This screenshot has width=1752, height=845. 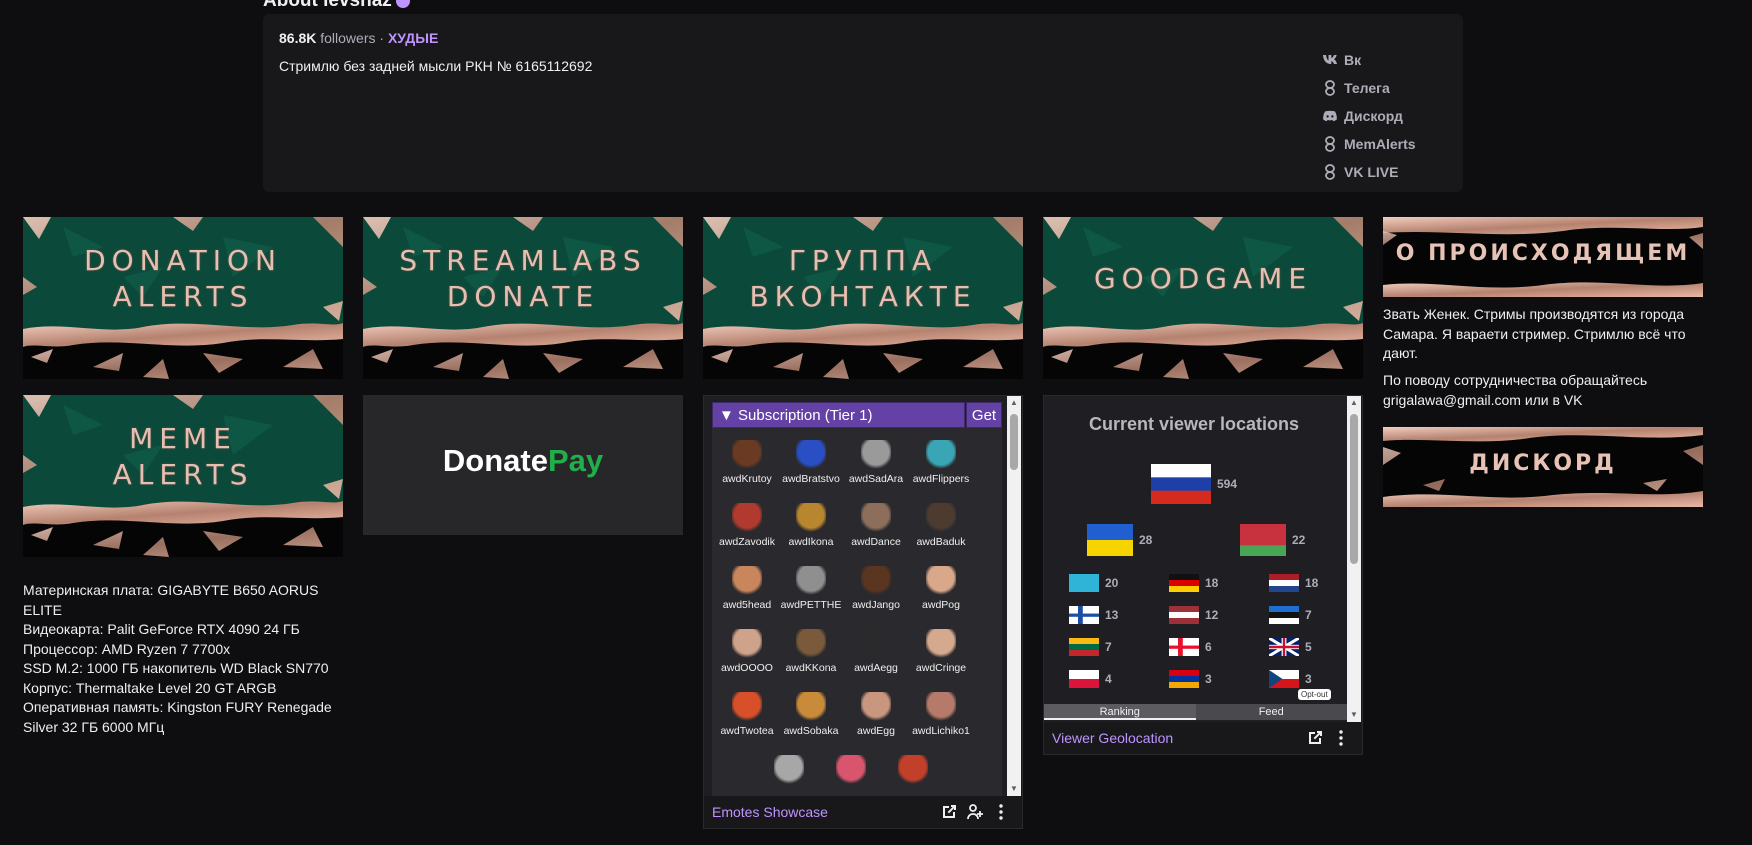 I want to click on banner-label: MEME, so click(x=183, y=438).